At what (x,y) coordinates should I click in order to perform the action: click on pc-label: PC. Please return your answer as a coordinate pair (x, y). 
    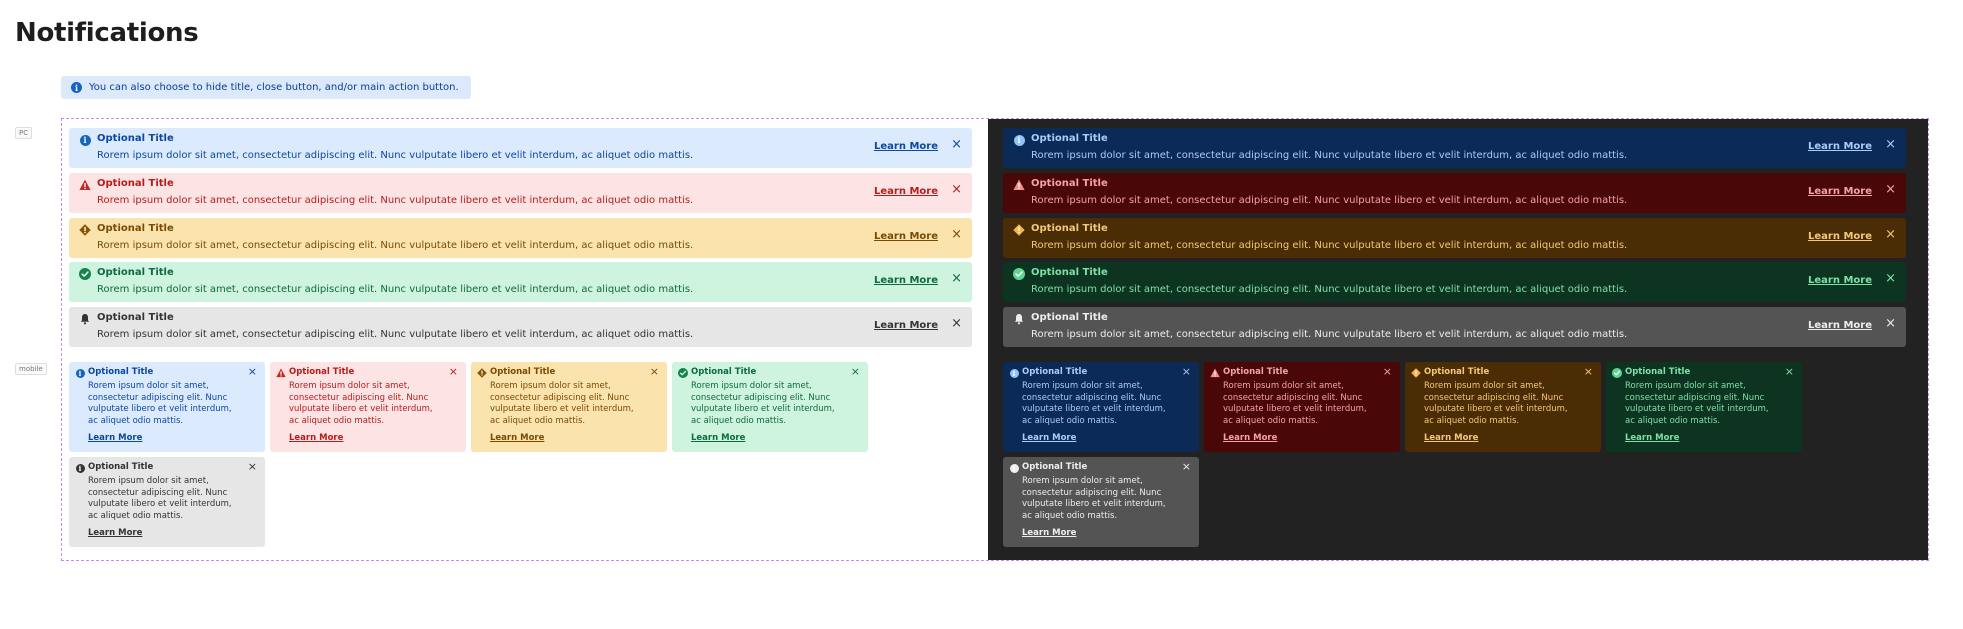
    Looking at the image, I should click on (24, 133).